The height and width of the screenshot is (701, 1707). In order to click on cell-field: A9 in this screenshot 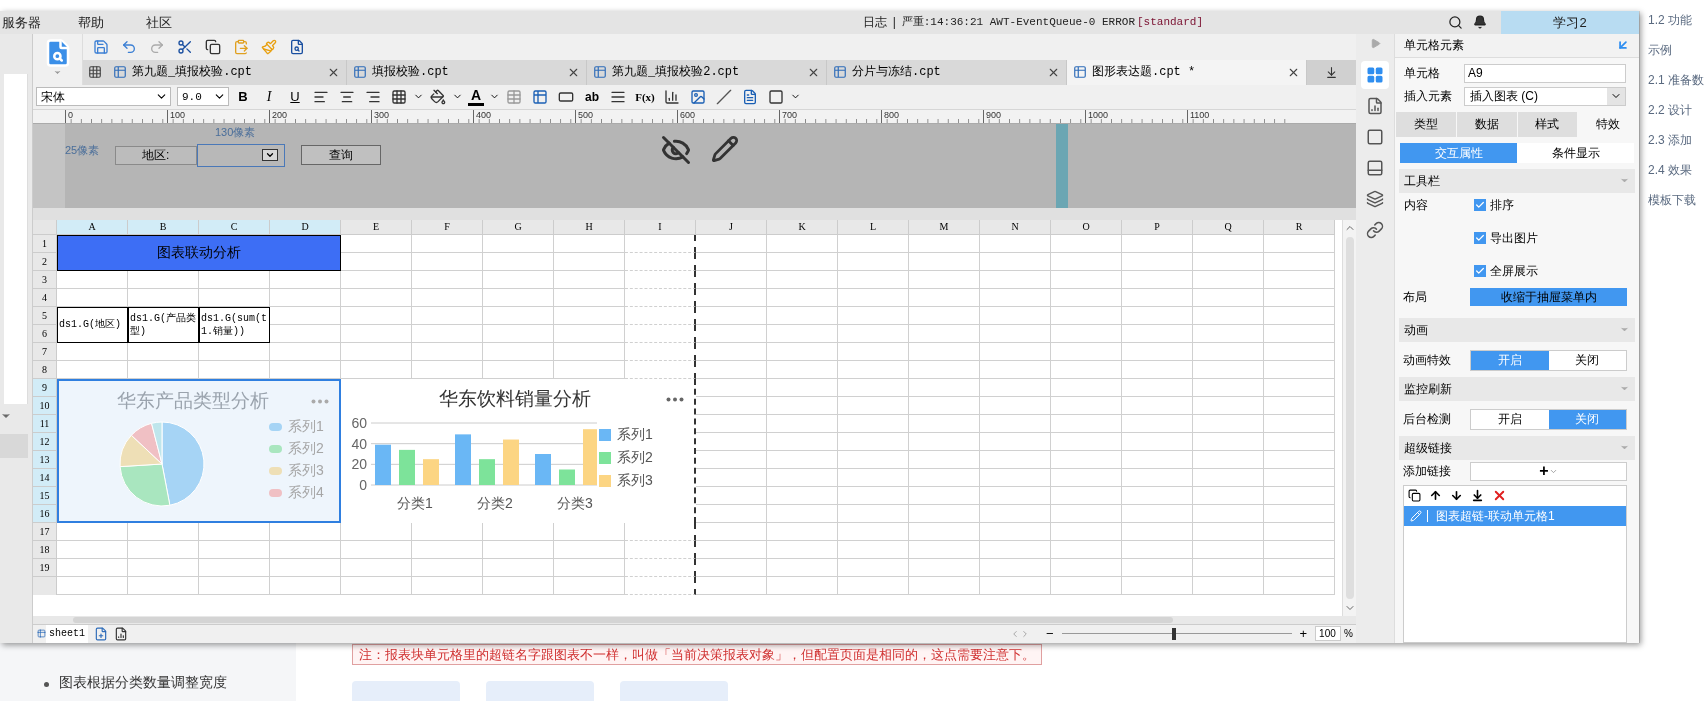, I will do `click(1545, 73)`.